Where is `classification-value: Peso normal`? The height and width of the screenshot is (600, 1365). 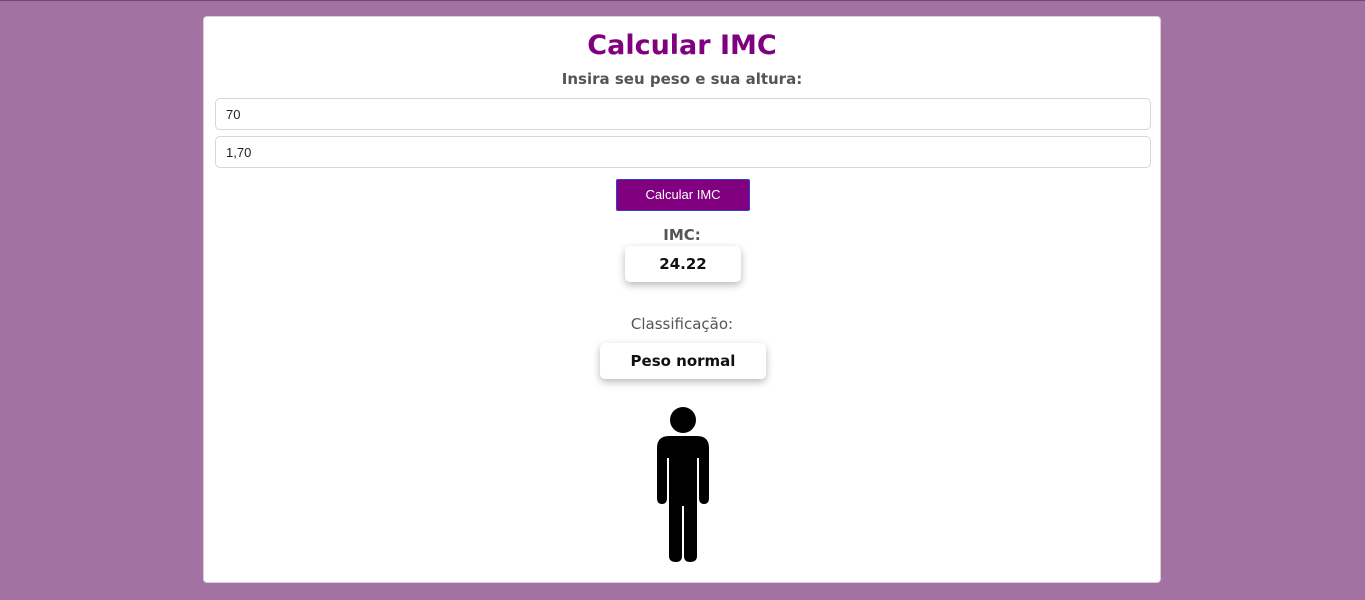
classification-value: Peso normal is located at coordinates (683, 361).